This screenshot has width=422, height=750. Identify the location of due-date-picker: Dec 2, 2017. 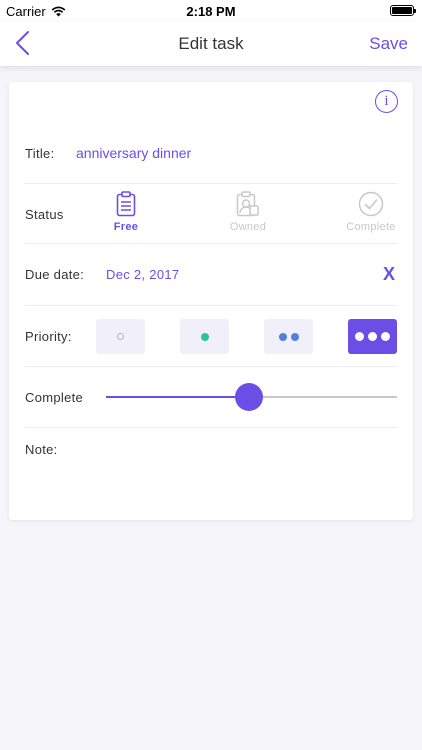
(142, 274).